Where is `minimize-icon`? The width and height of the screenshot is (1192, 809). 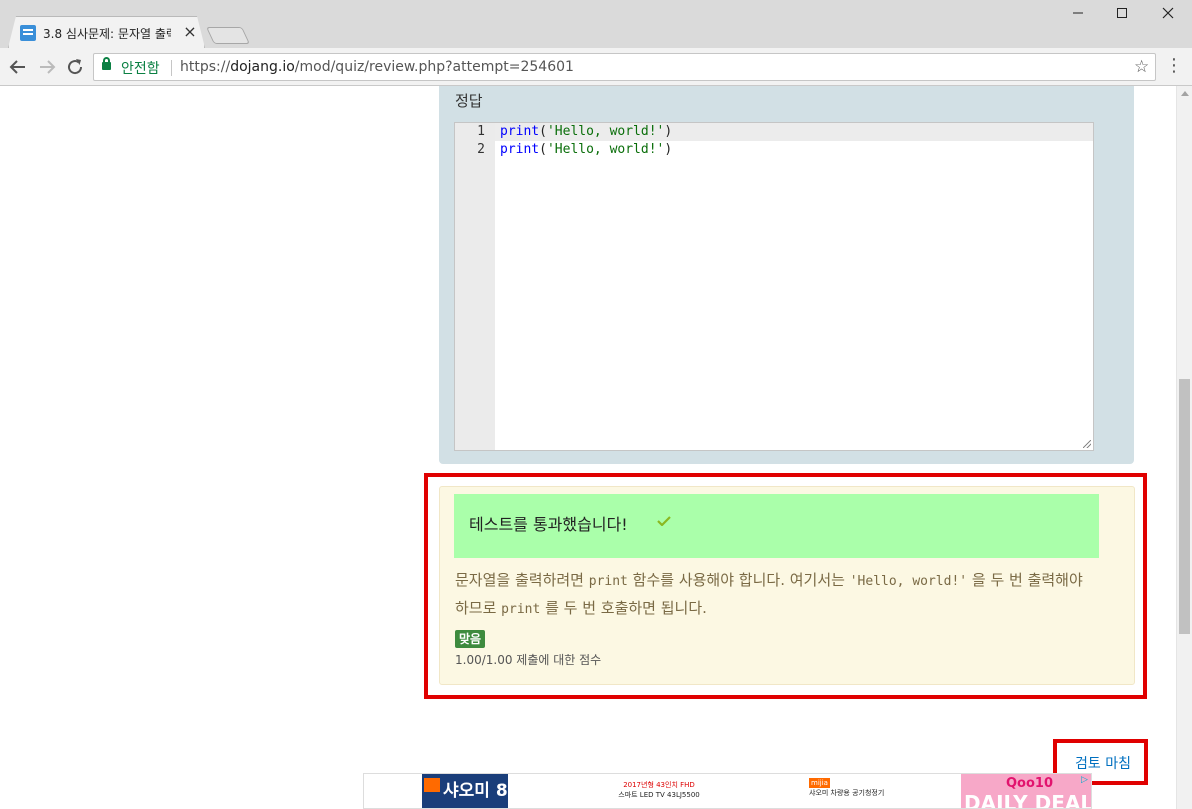 minimize-icon is located at coordinates (1078, 13).